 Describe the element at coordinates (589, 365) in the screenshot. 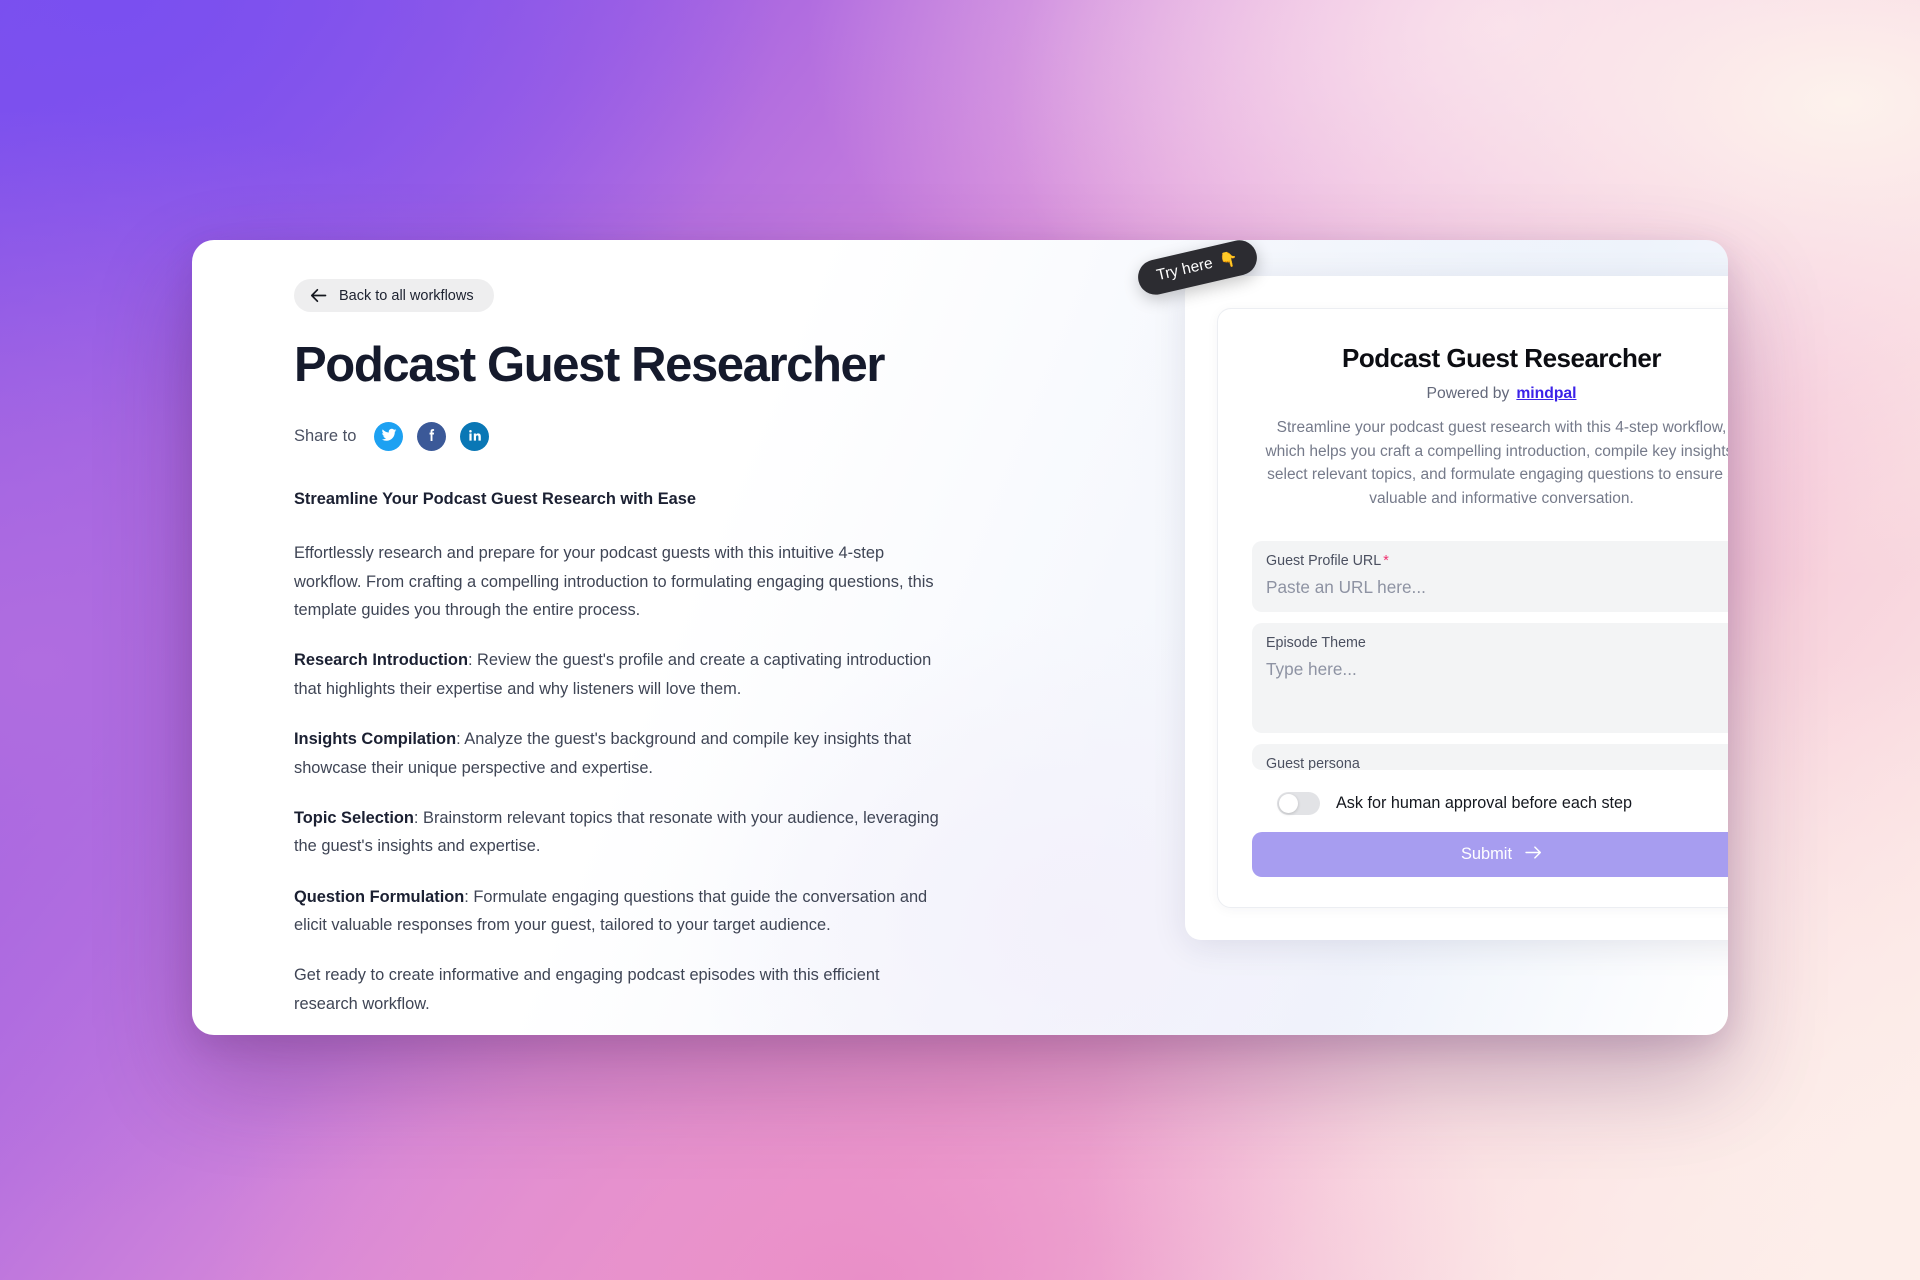

I see `page-title: Podcast Guest Researcher` at that location.